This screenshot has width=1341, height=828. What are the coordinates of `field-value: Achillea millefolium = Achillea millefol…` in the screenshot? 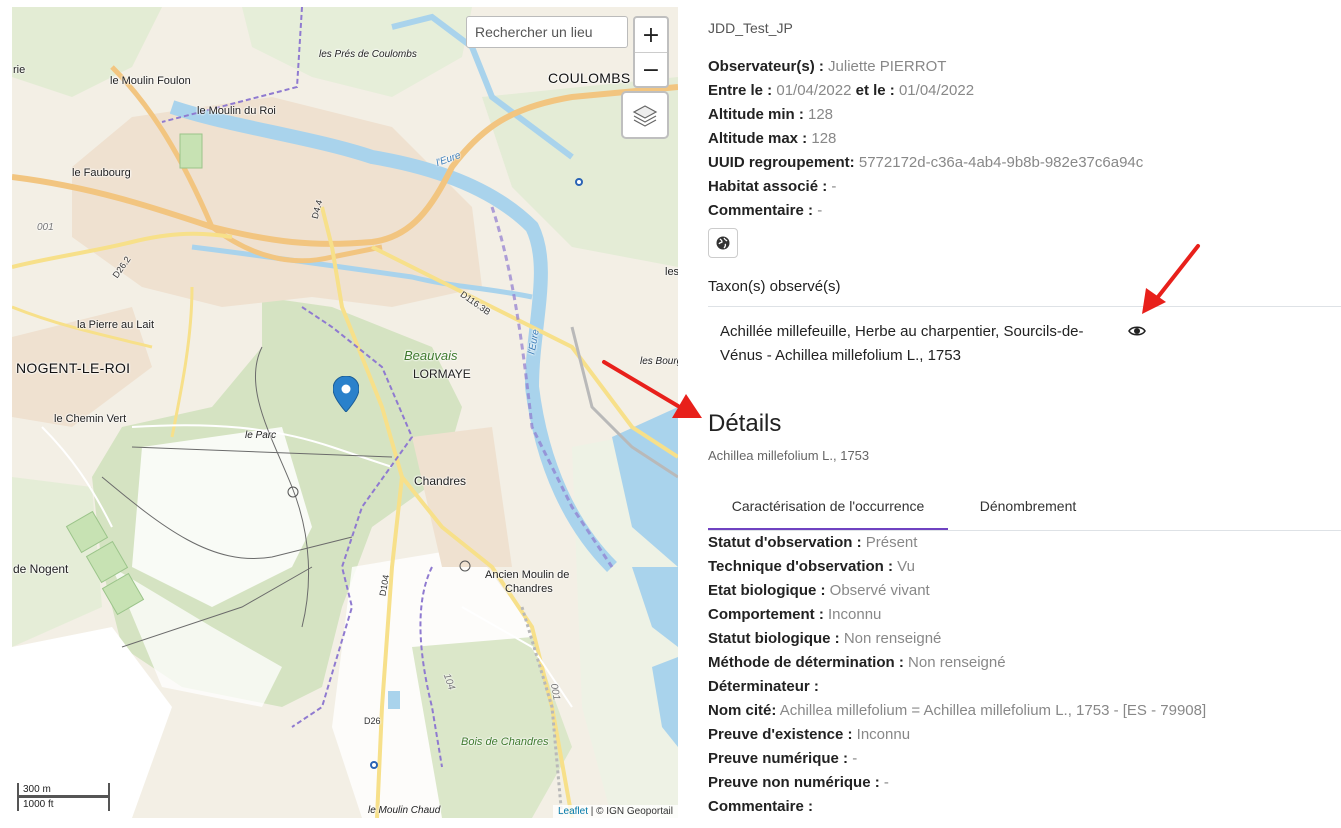 It's located at (993, 710).